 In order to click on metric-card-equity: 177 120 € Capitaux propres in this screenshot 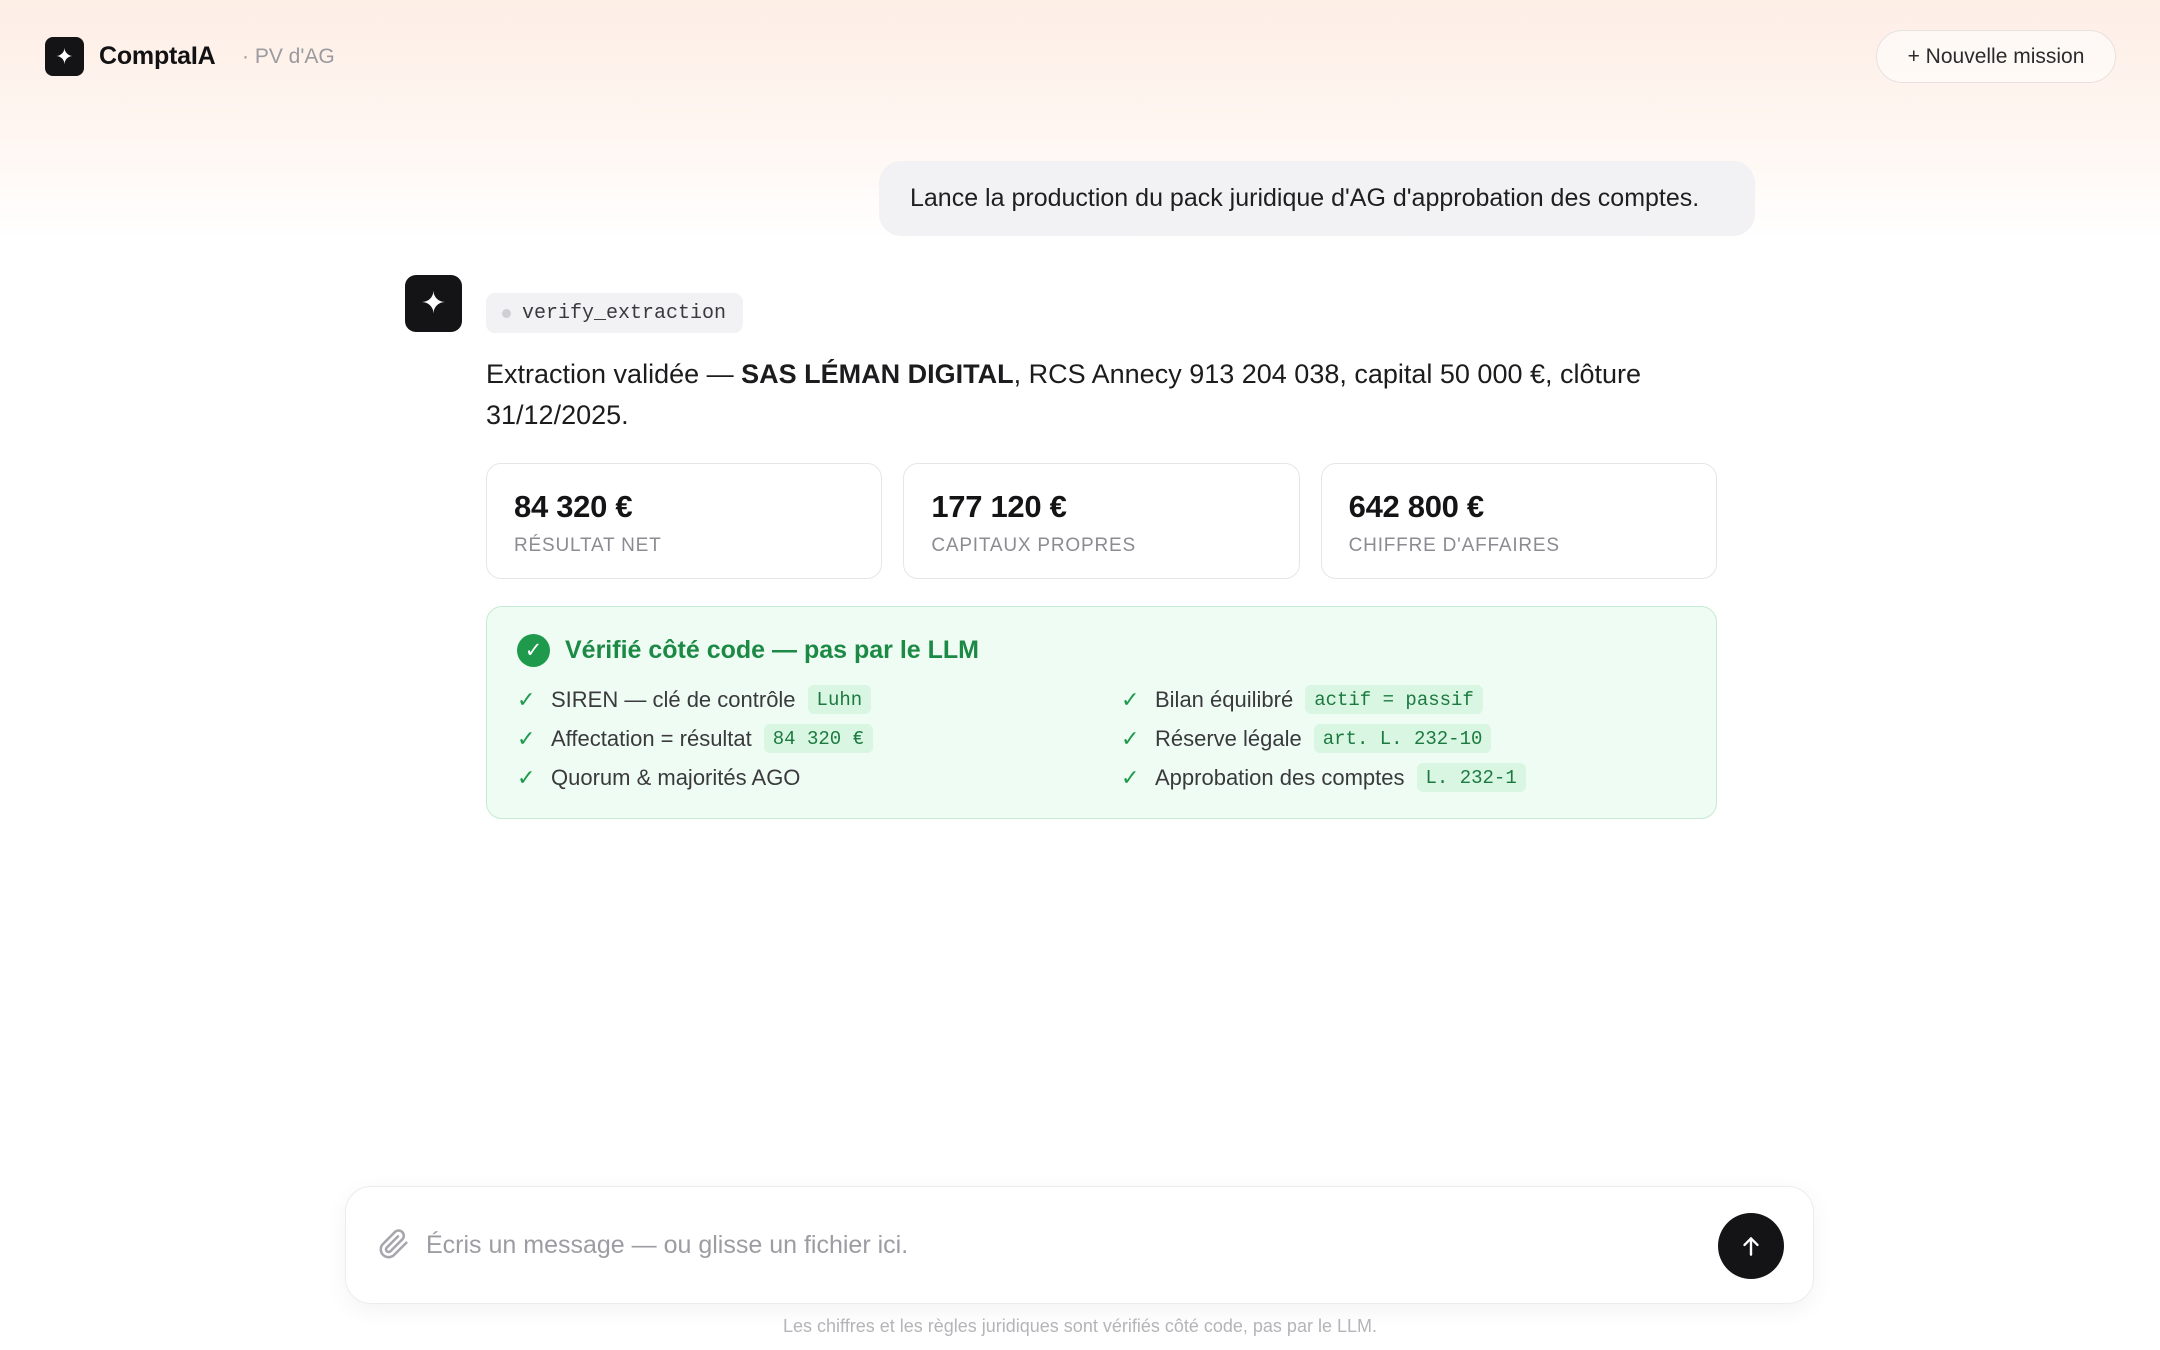, I will do `click(1101, 521)`.